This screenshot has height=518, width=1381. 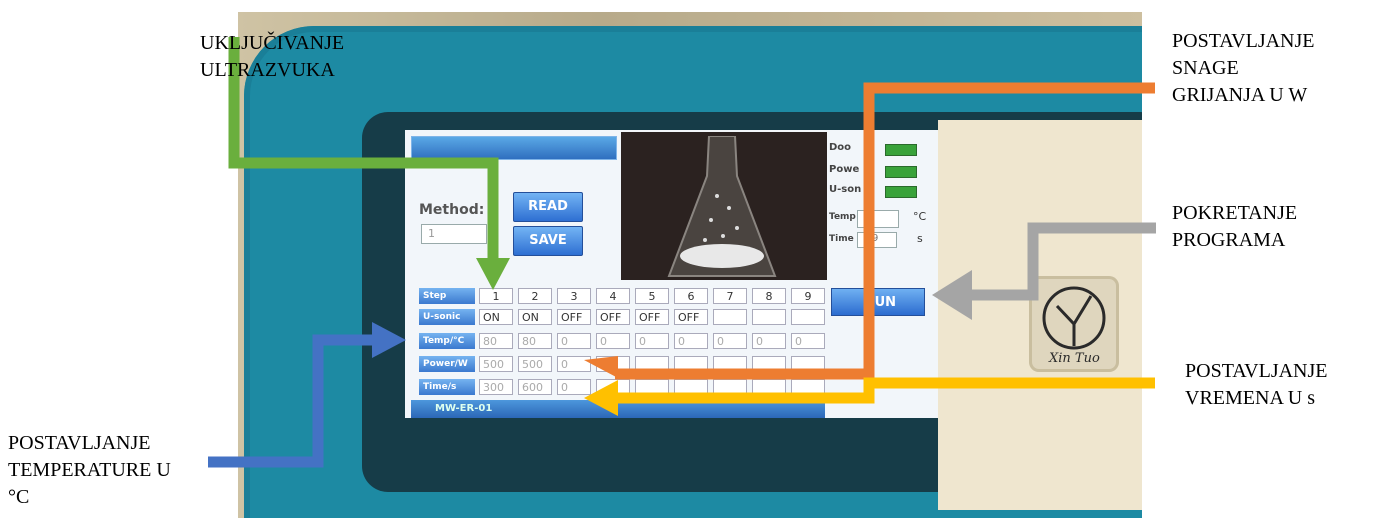 What do you see at coordinates (535, 387) in the screenshot?
I see `time-cell: 600` at bounding box center [535, 387].